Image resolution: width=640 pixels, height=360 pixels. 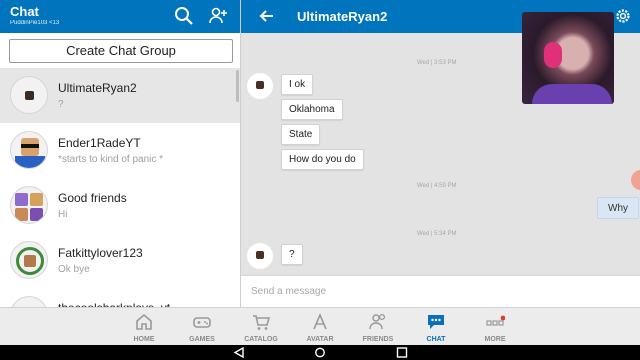 What do you see at coordinates (623, 16) in the screenshot?
I see `gear-icon` at bounding box center [623, 16].